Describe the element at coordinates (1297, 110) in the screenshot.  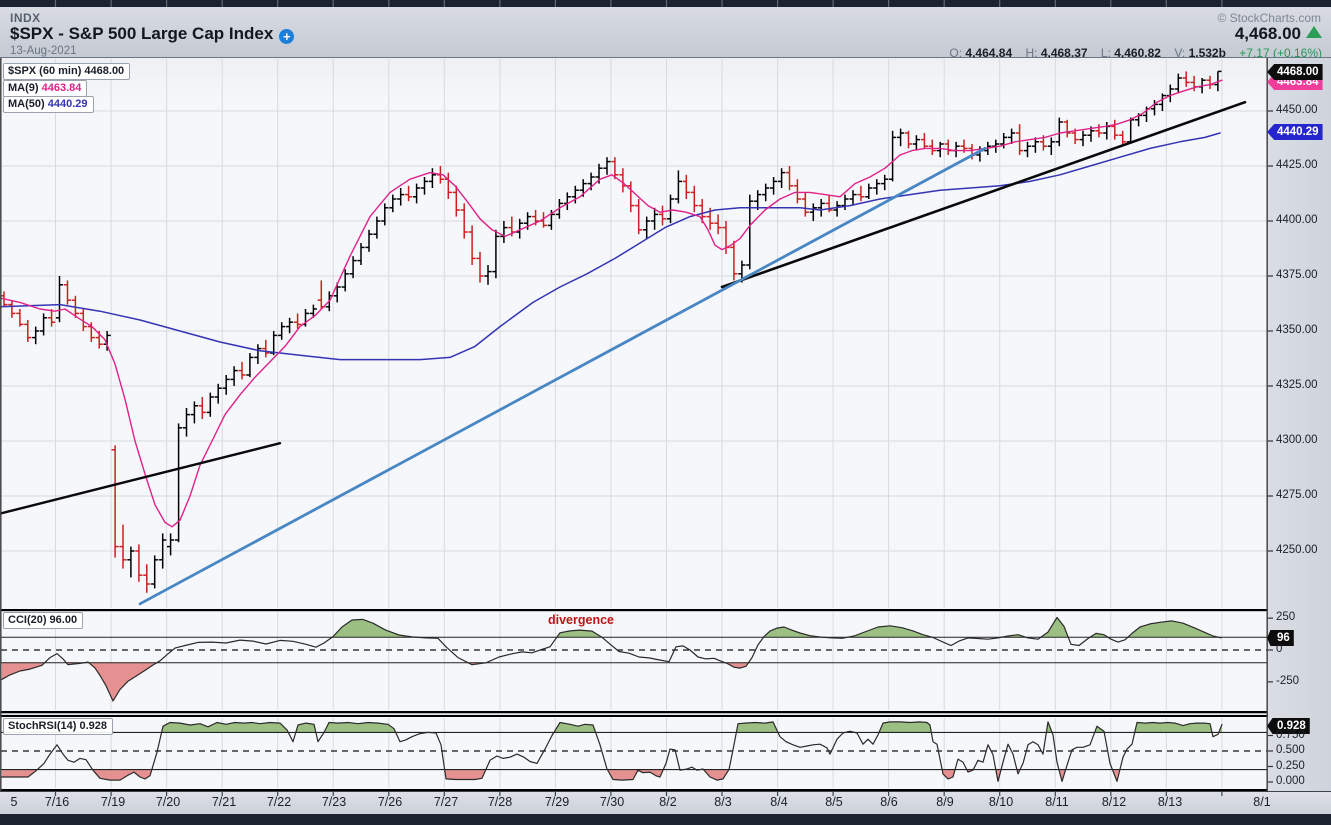
I see `price-tick: 4450.00` at that location.